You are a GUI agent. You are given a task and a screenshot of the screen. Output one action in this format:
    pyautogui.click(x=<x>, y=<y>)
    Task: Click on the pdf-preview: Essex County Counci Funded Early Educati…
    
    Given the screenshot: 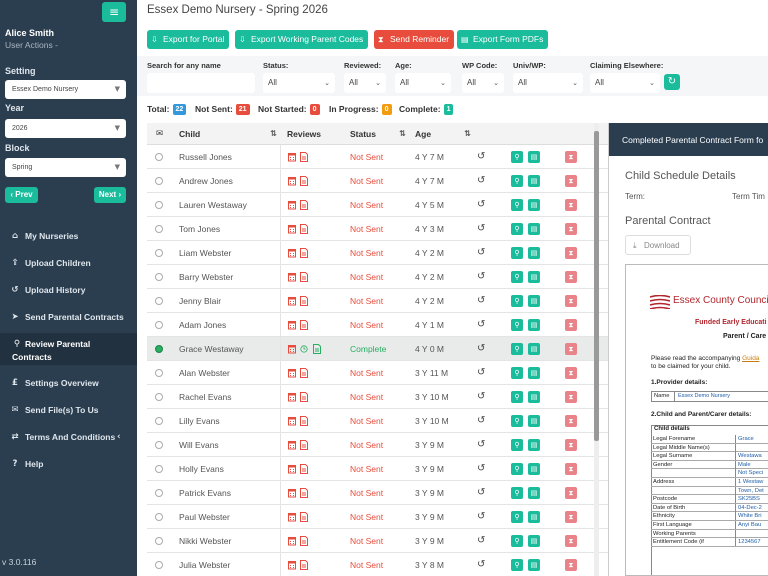 What is the action you would take?
    pyautogui.click(x=696, y=420)
    